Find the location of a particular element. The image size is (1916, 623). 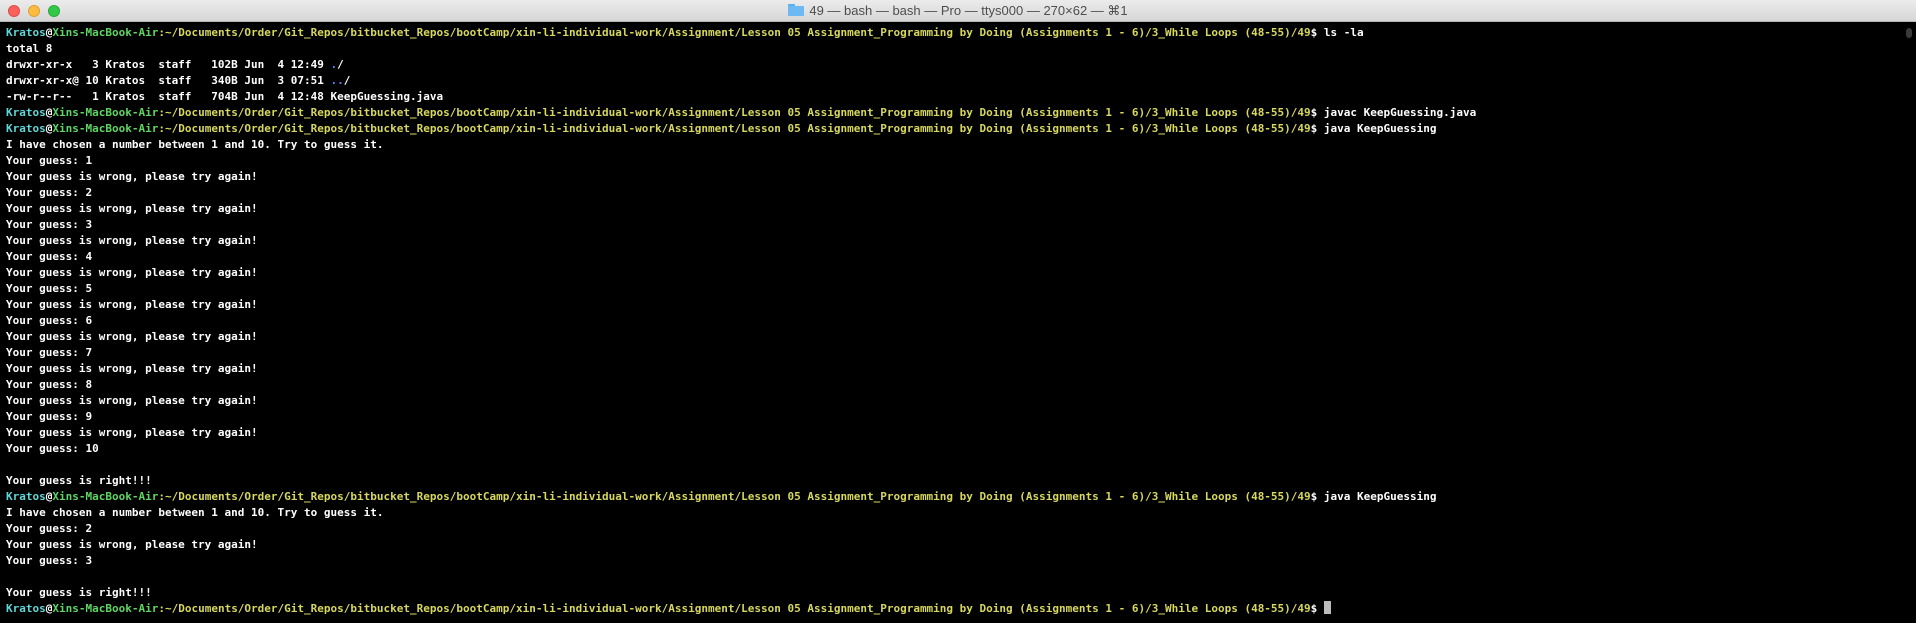

output-line: Your guess: 5 is located at coordinates (49, 288).